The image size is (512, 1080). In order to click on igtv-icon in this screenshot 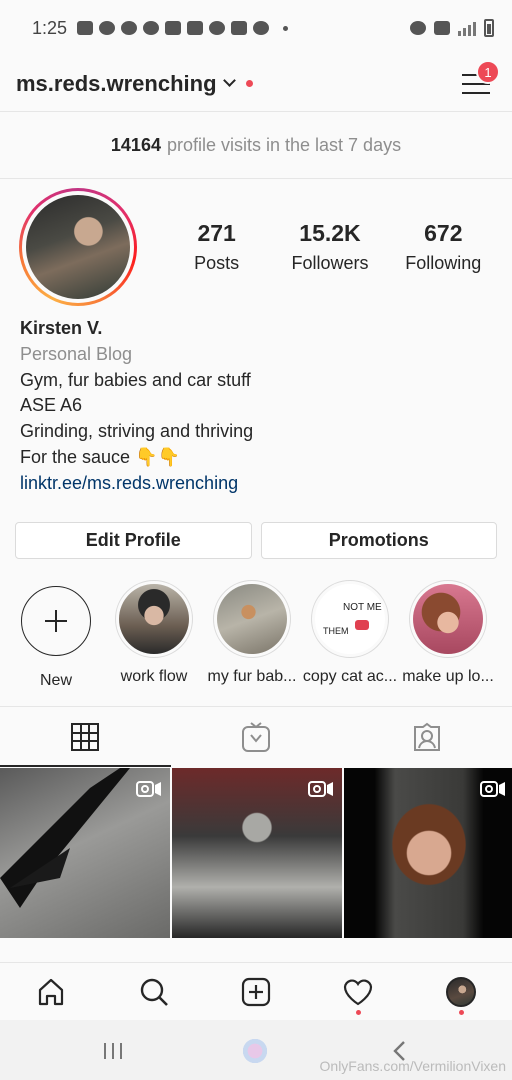, I will do `click(256, 736)`.